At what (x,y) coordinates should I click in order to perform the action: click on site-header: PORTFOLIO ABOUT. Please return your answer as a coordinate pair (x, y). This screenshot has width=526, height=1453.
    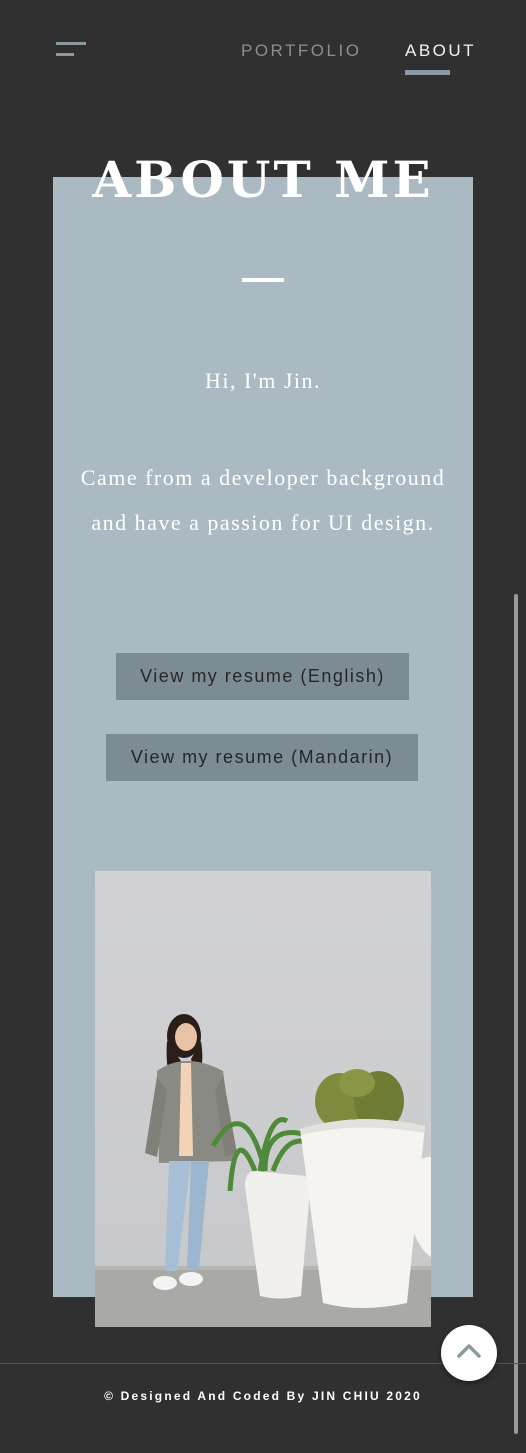
    Looking at the image, I should click on (263, 49).